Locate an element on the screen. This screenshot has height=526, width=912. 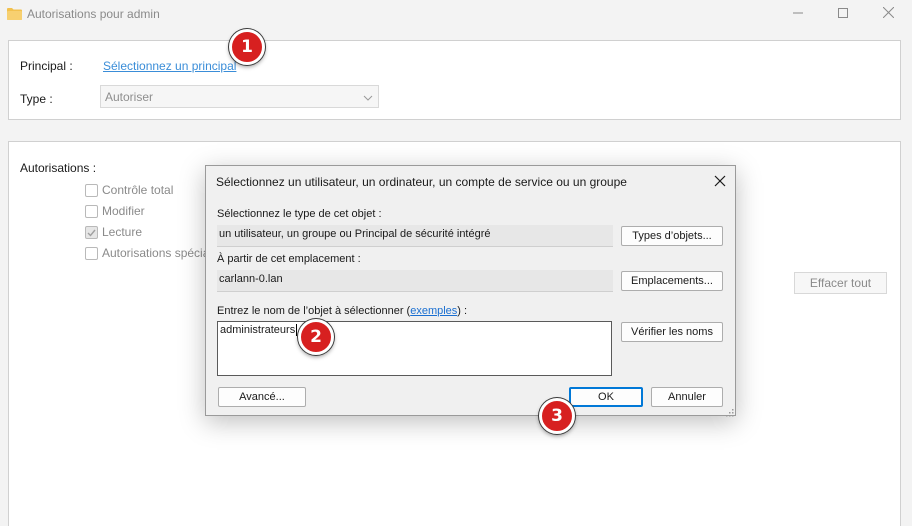
chevron-down-icon is located at coordinates (368, 97).